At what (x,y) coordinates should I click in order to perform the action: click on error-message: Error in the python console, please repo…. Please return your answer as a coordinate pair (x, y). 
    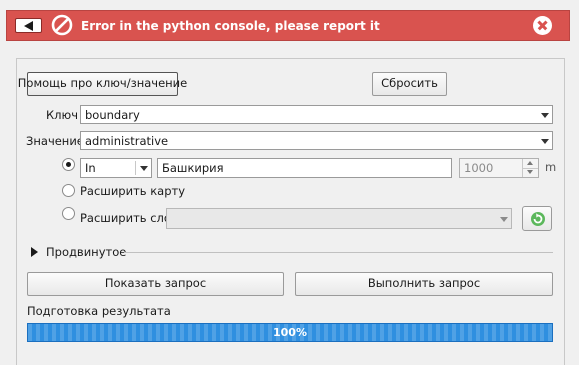
    Looking at the image, I should click on (230, 26).